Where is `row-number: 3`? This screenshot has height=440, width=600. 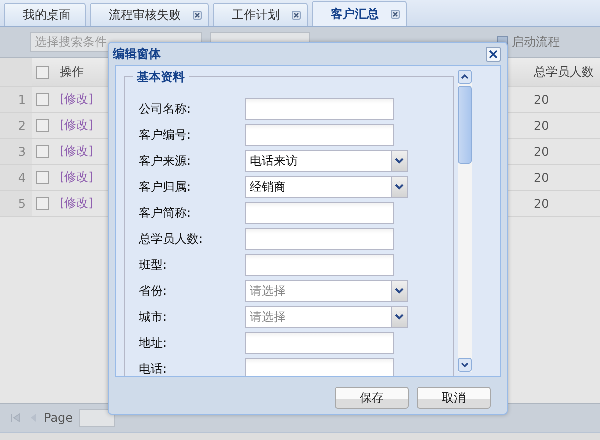
row-number: 3 is located at coordinates (16, 151).